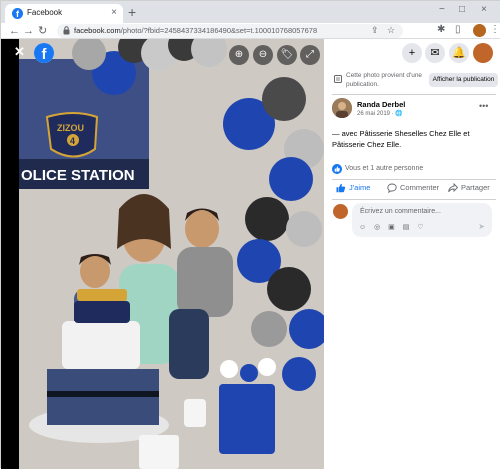 The height and width of the screenshot is (469, 500). I want to click on facebook-favicon-icon: f, so click(17, 13).